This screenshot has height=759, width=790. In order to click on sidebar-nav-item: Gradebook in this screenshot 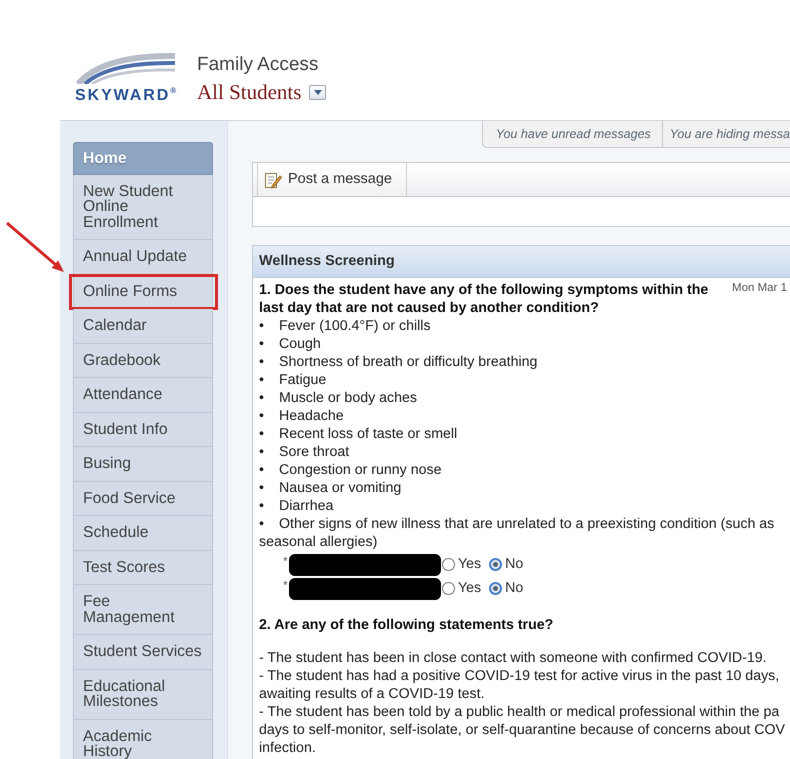, I will do `click(143, 361)`.